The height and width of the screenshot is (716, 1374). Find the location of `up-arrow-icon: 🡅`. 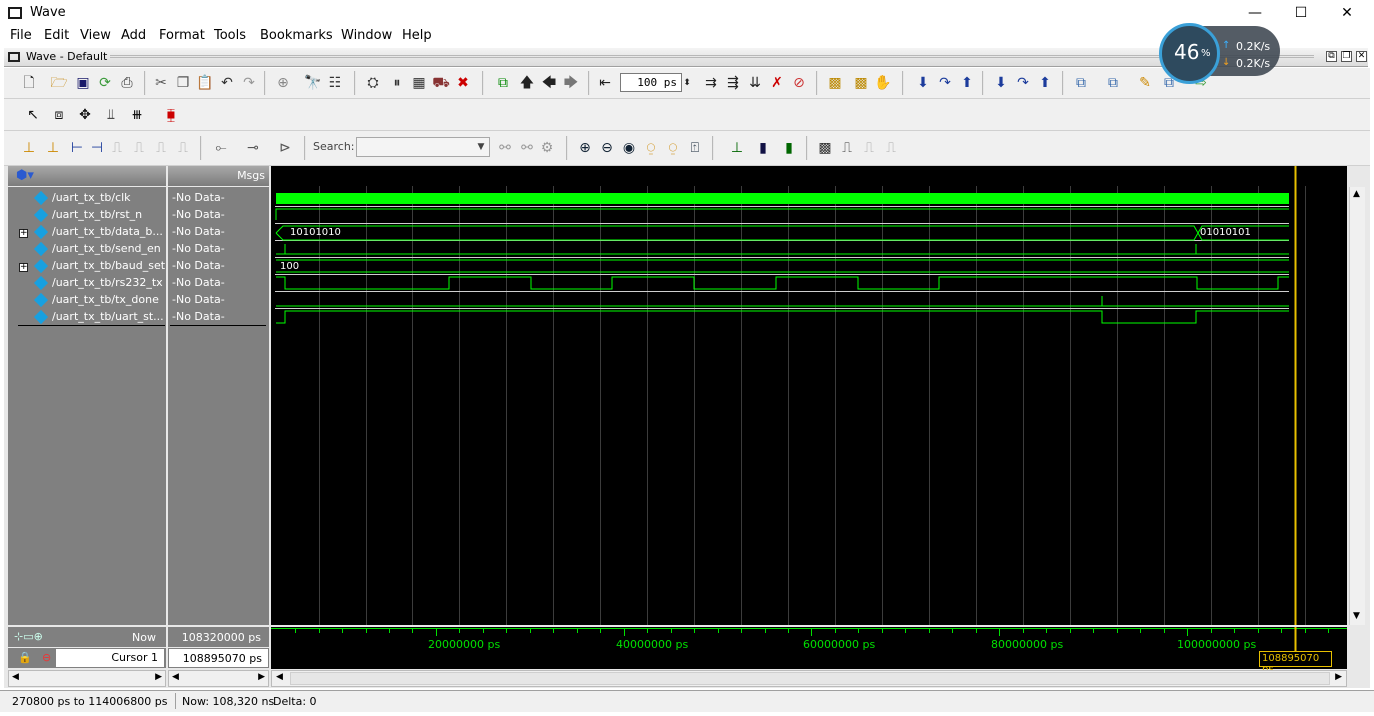

up-arrow-icon: 🡅 is located at coordinates (527, 83).